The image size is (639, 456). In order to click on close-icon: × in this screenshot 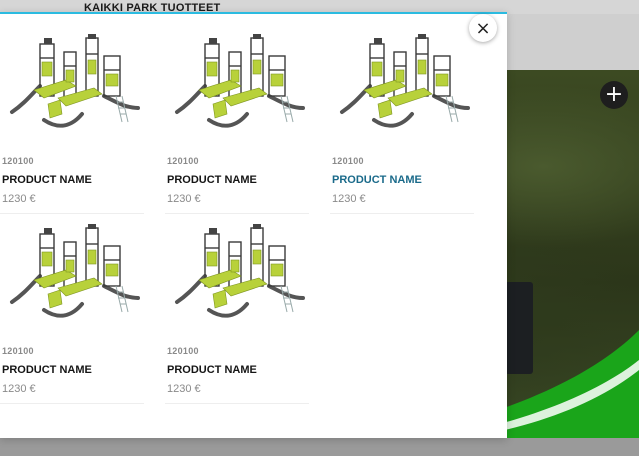, I will do `click(483, 28)`.